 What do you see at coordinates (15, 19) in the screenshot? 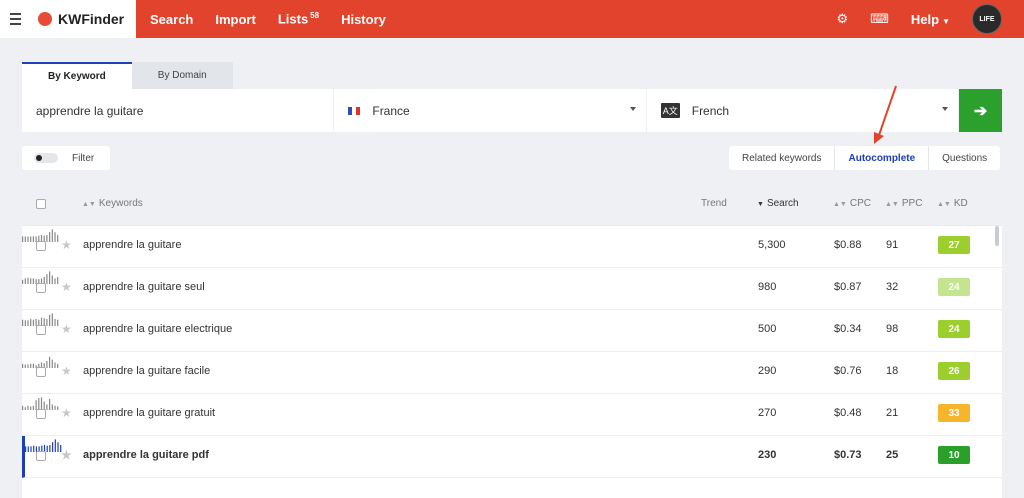
I see `menu-icon` at bounding box center [15, 19].